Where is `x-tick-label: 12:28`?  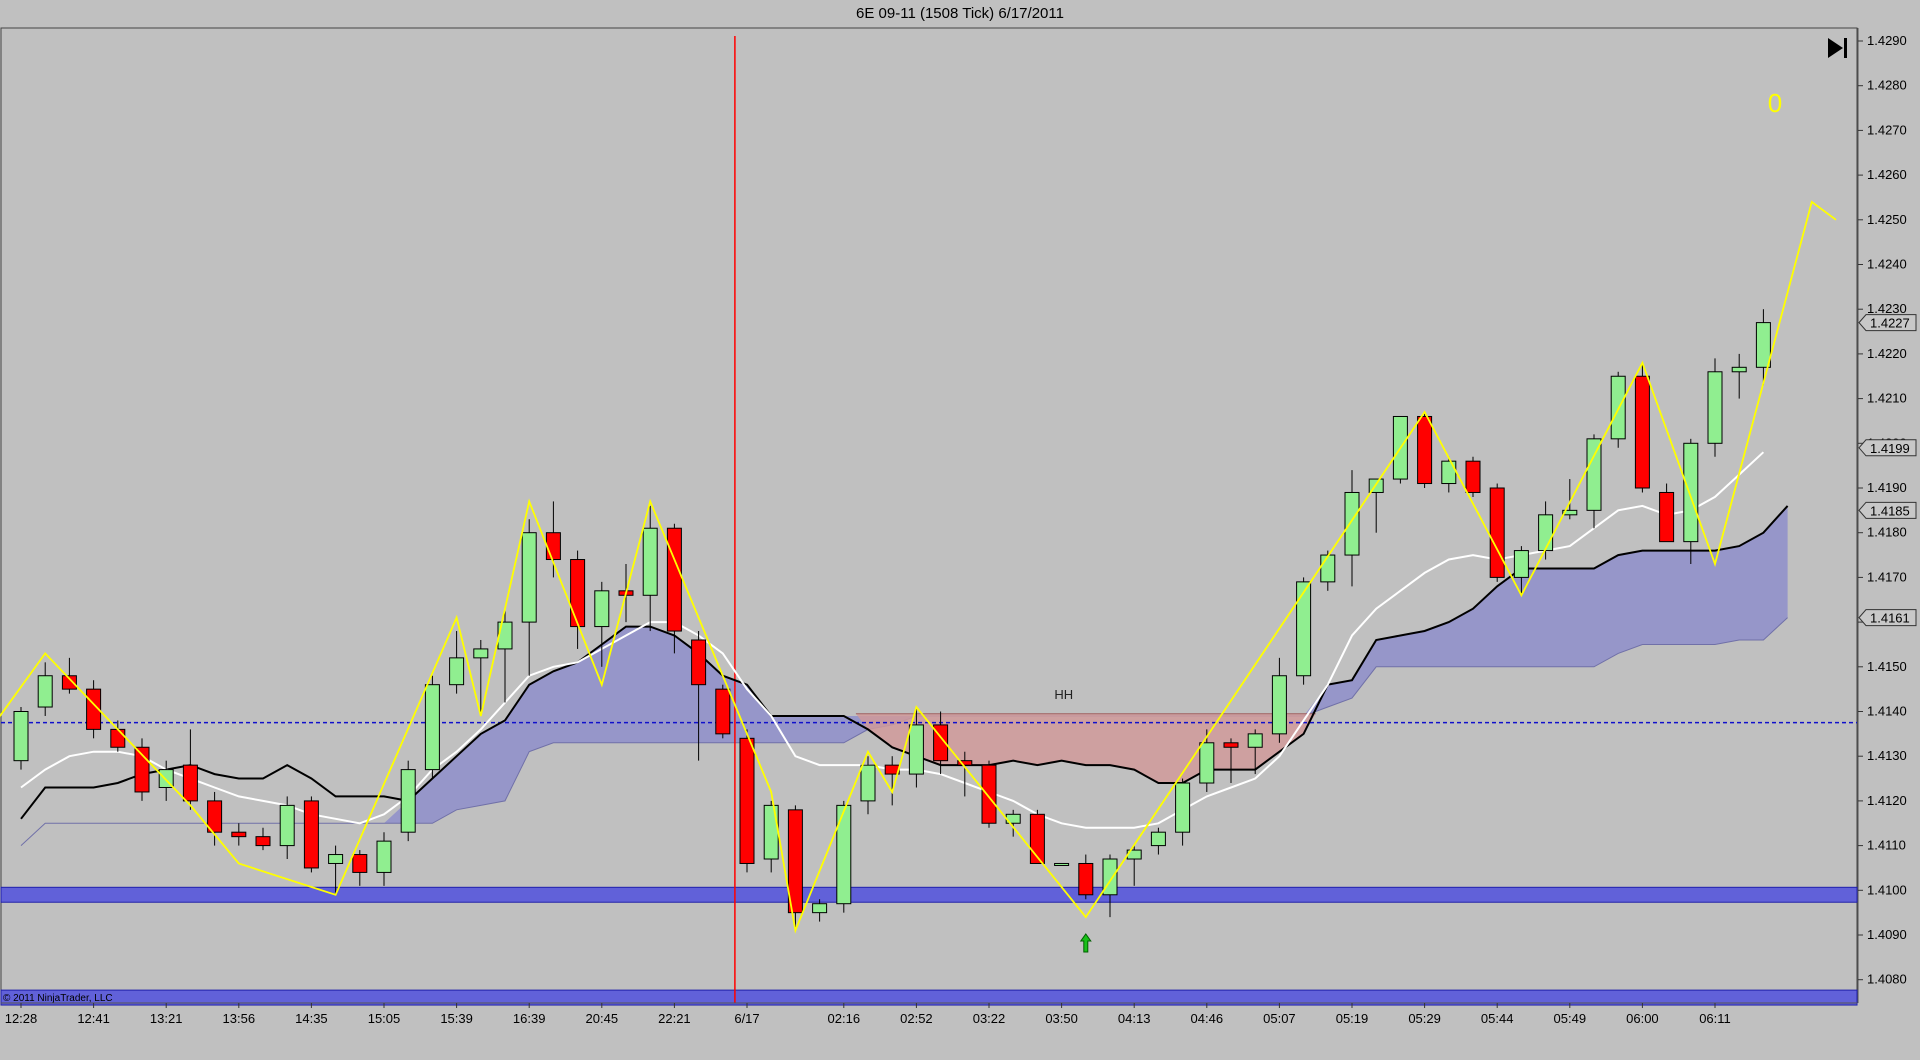 x-tick-label: 12:28 is located at coordinates (21, 1018).